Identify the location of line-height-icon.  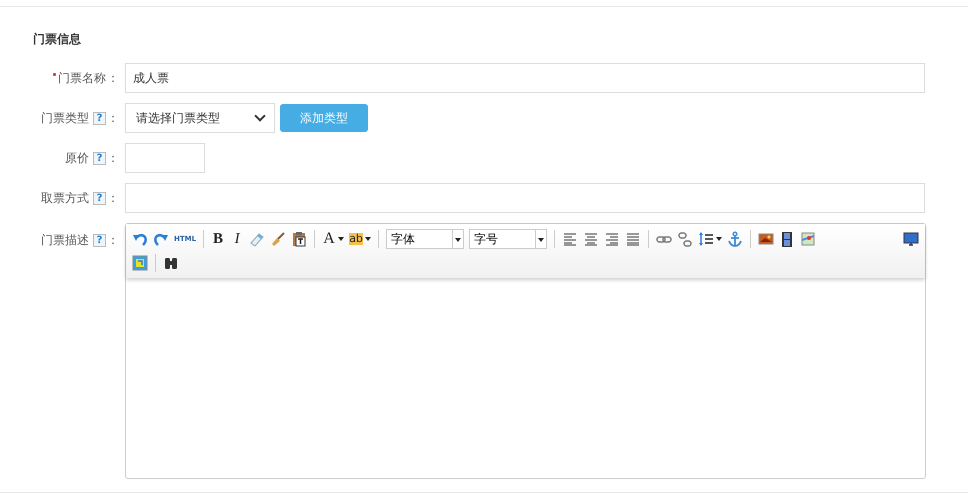
(706, 239).